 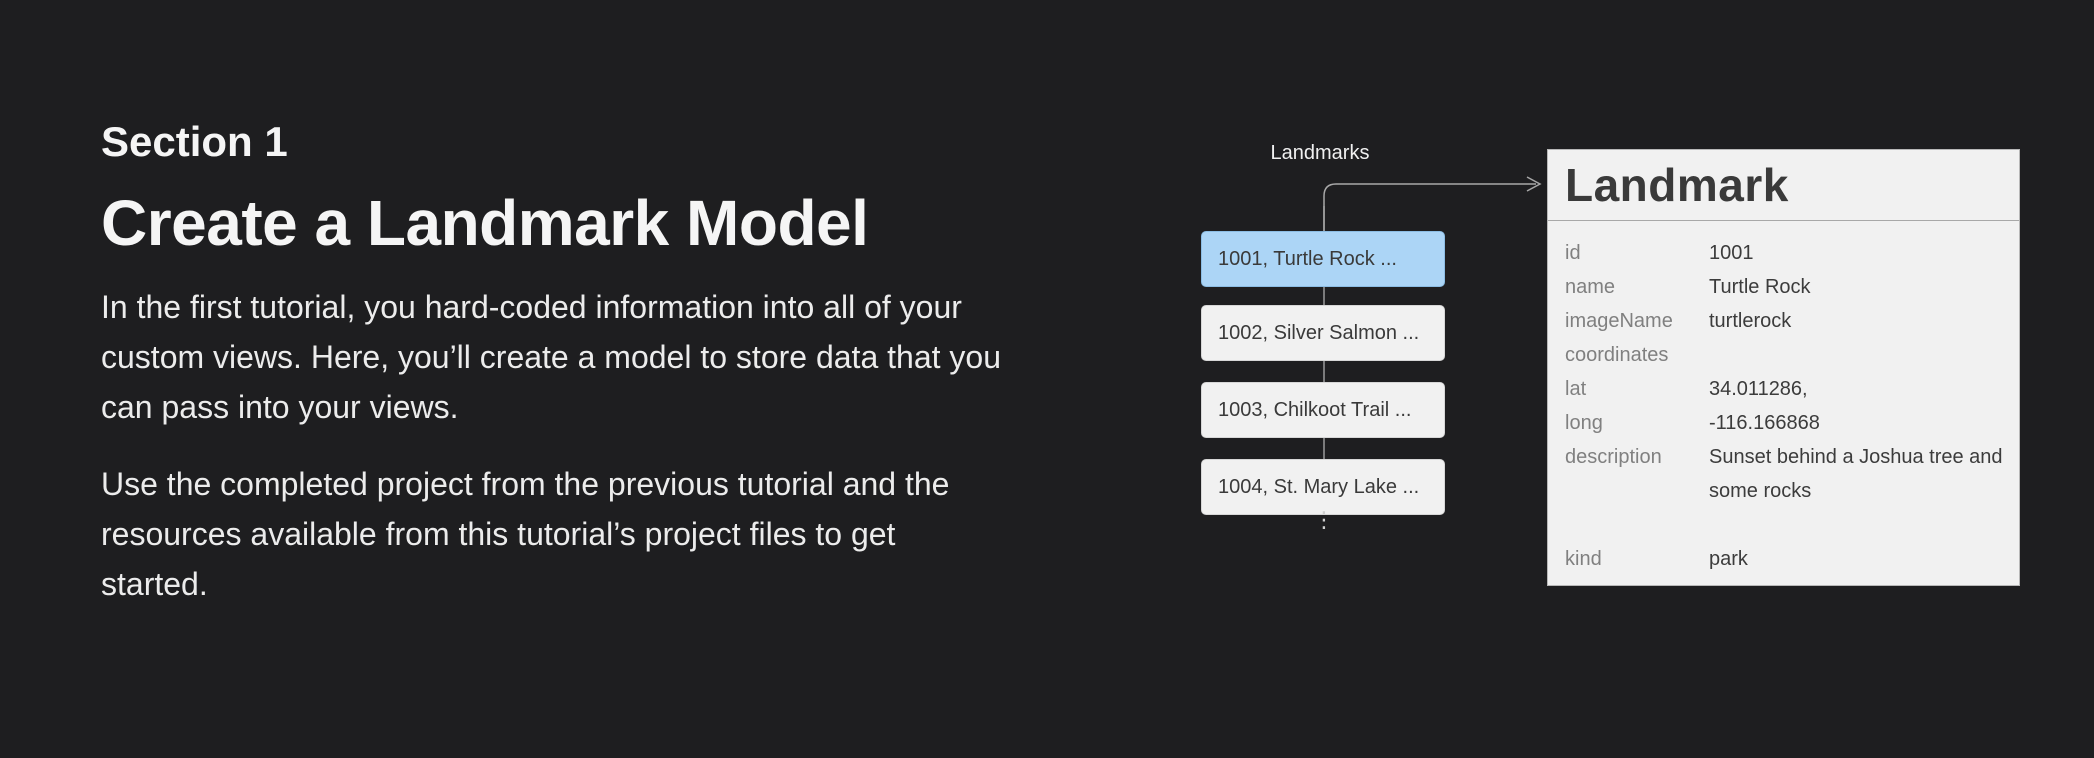 I want to click on card-title: Landmark, so click(x=1783, y=185).